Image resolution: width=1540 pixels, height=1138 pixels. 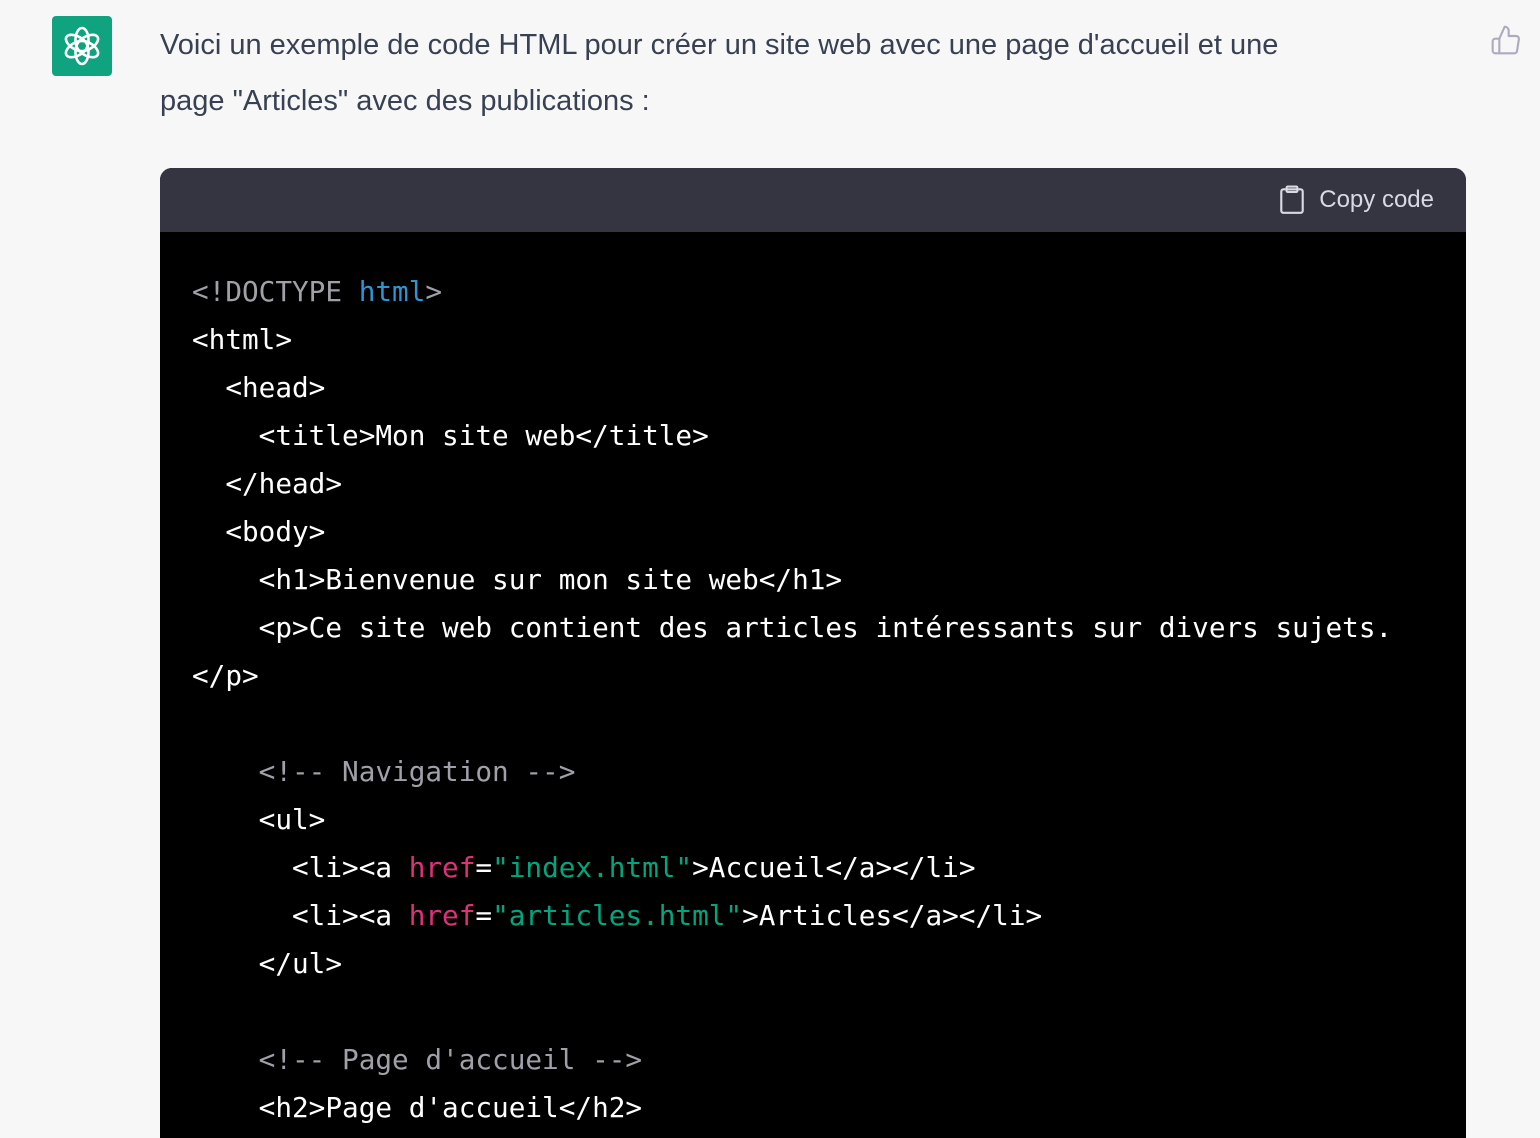 I want to click on code-token: <ul>, so click(x=259, y=819).